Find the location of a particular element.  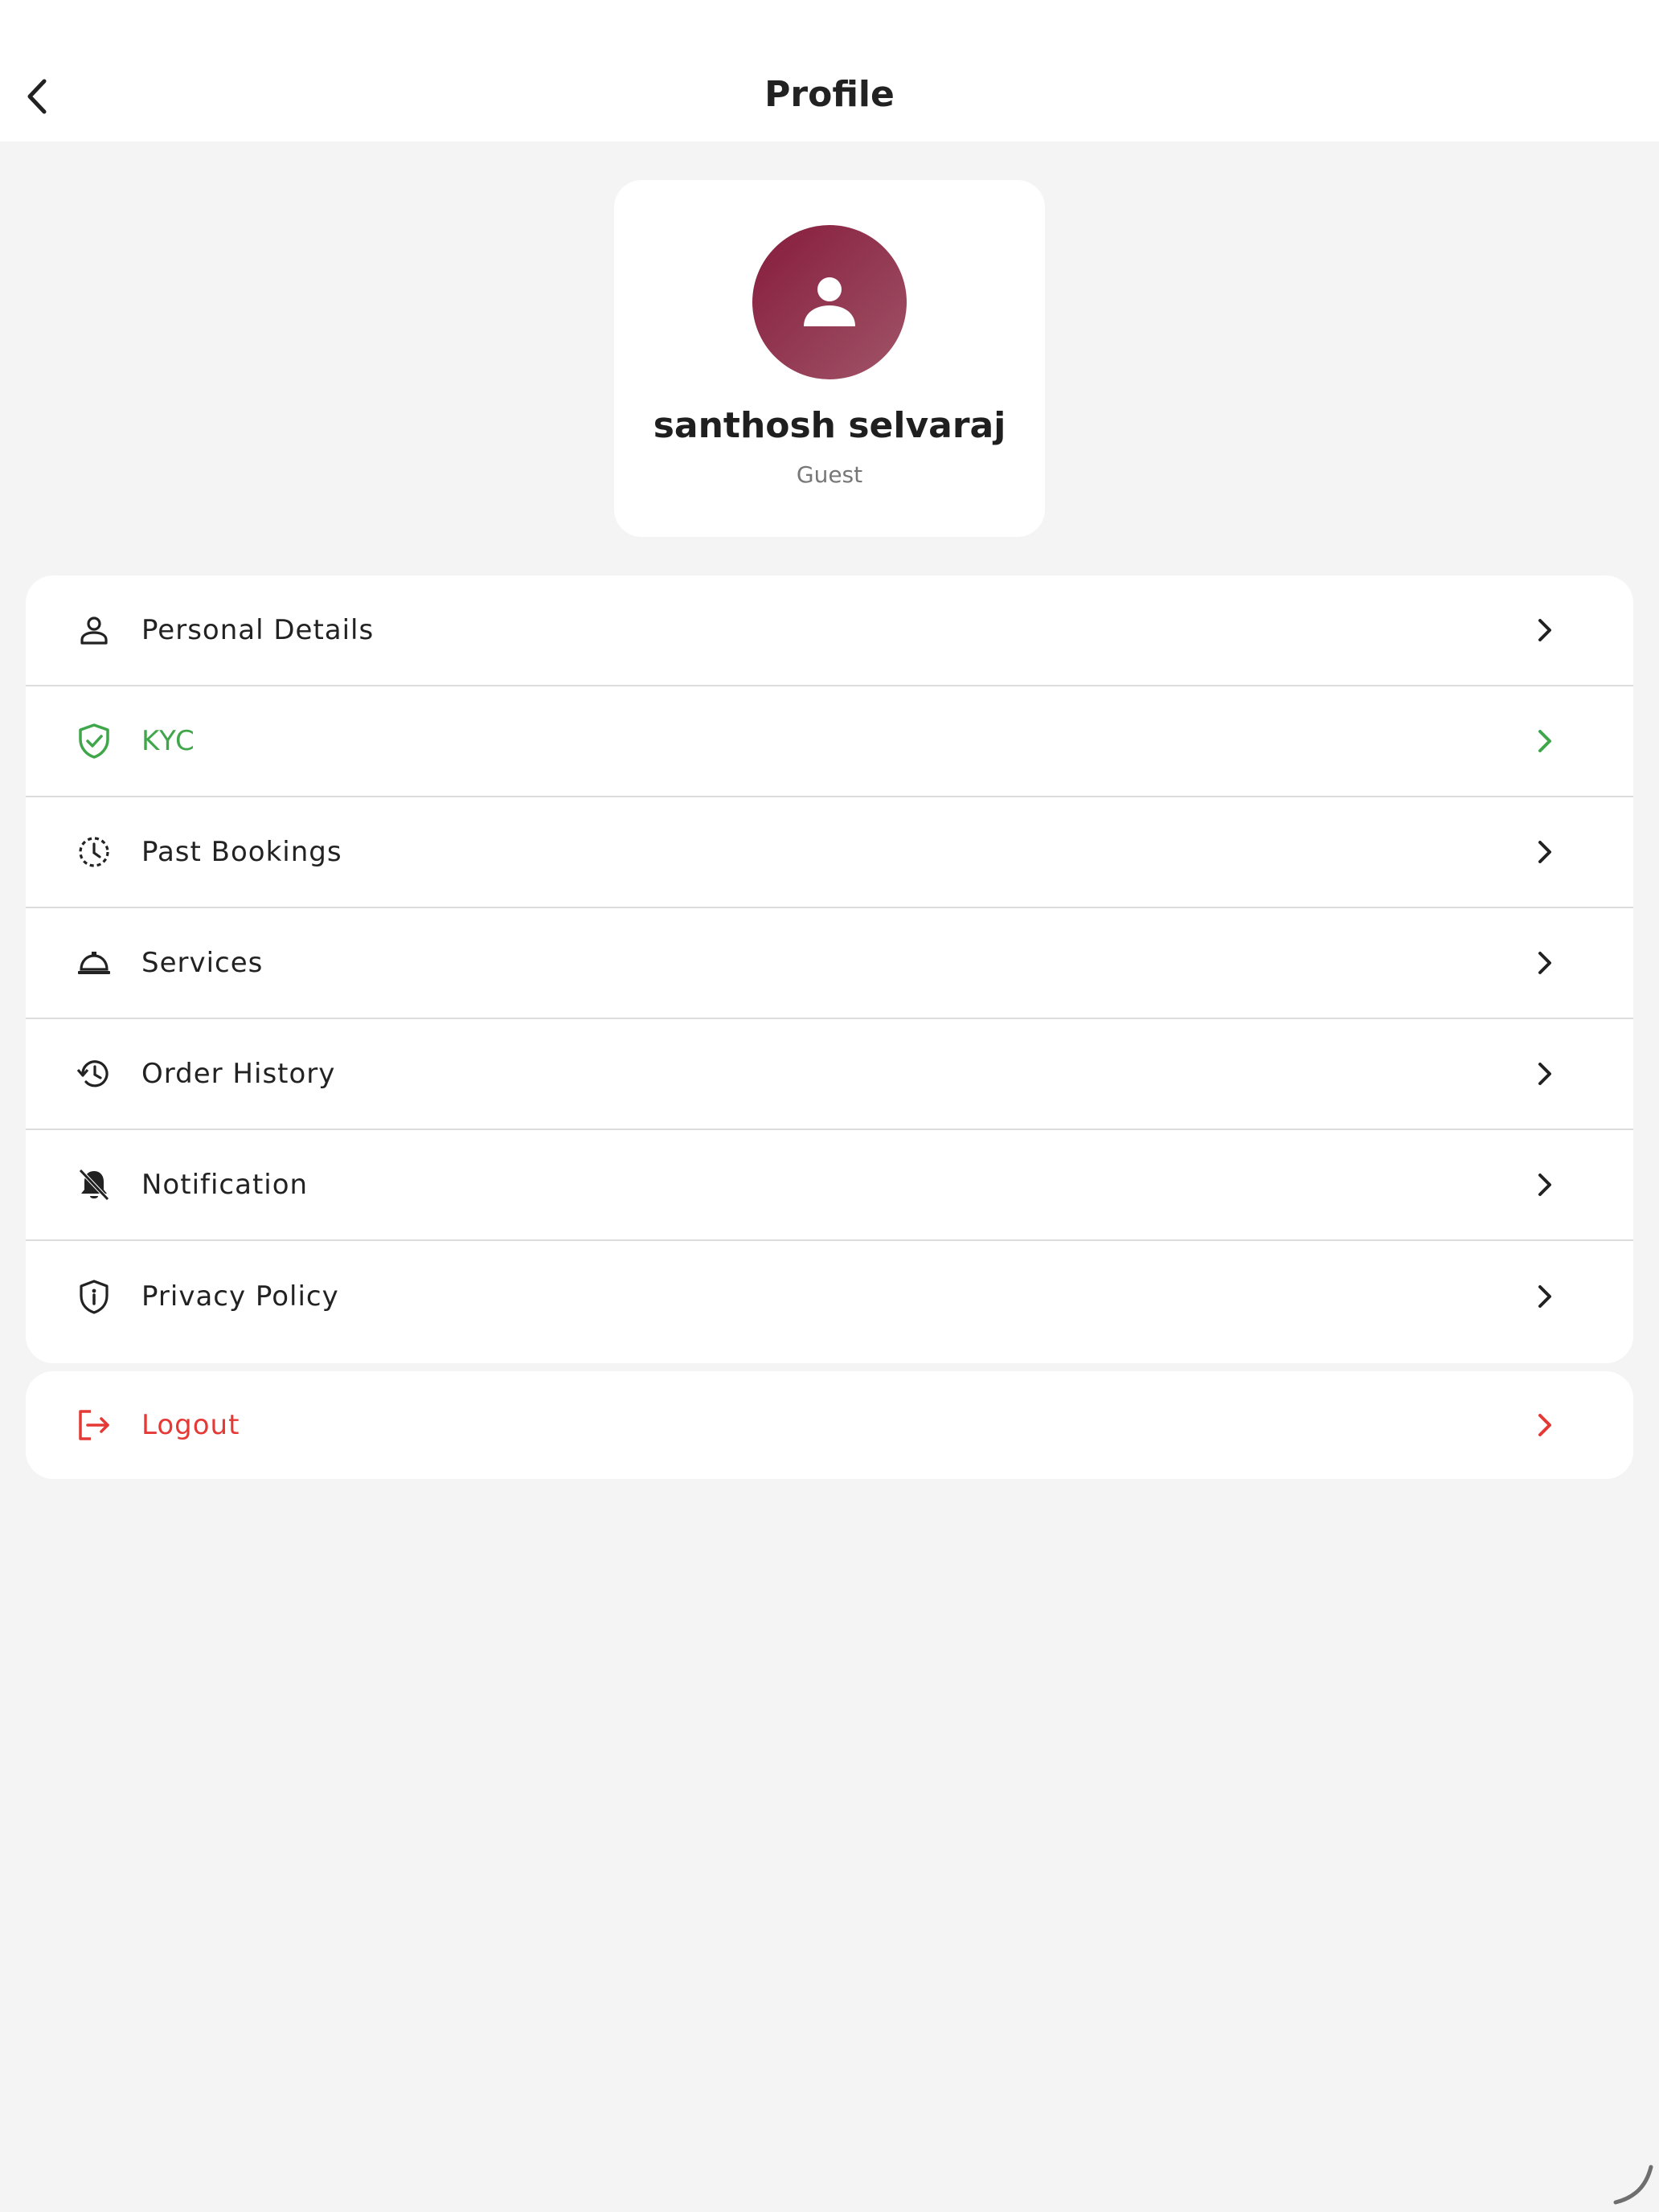

logout-button: Logout is located at coordinates (829, 1425).